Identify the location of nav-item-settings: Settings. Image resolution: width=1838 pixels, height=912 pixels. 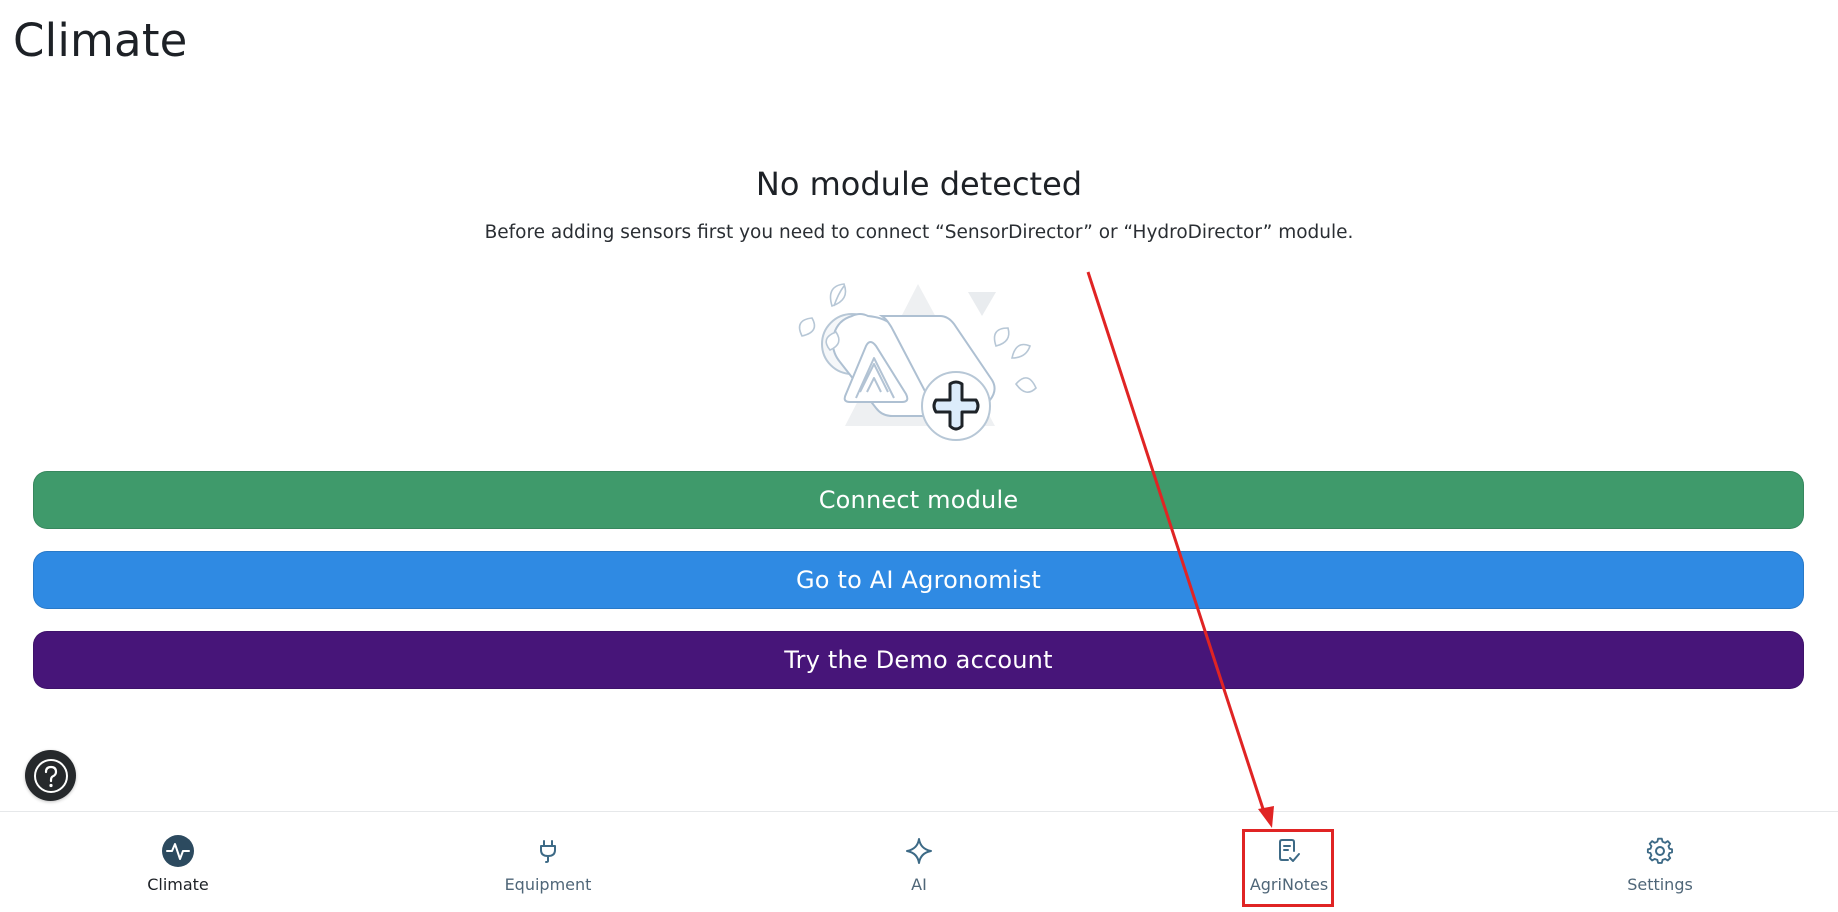
(1660, 862).